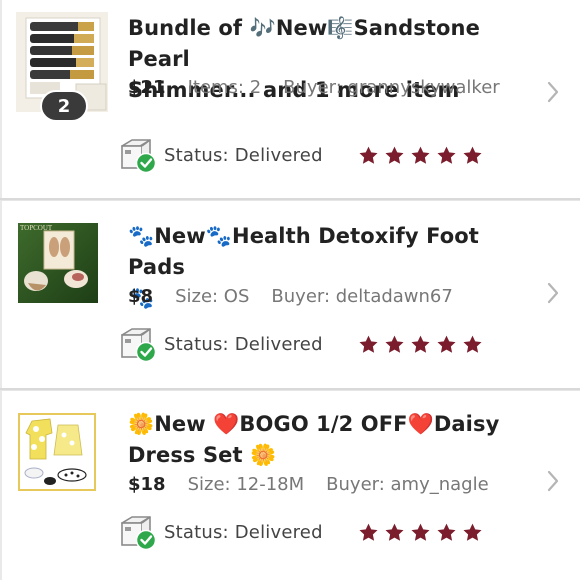 Image resolution: width=580 pixels, height=580 pixels. Describe the element at coordinates (246, 484) in the screenshot. I see `order-size: Size: 12-18M` at that location.